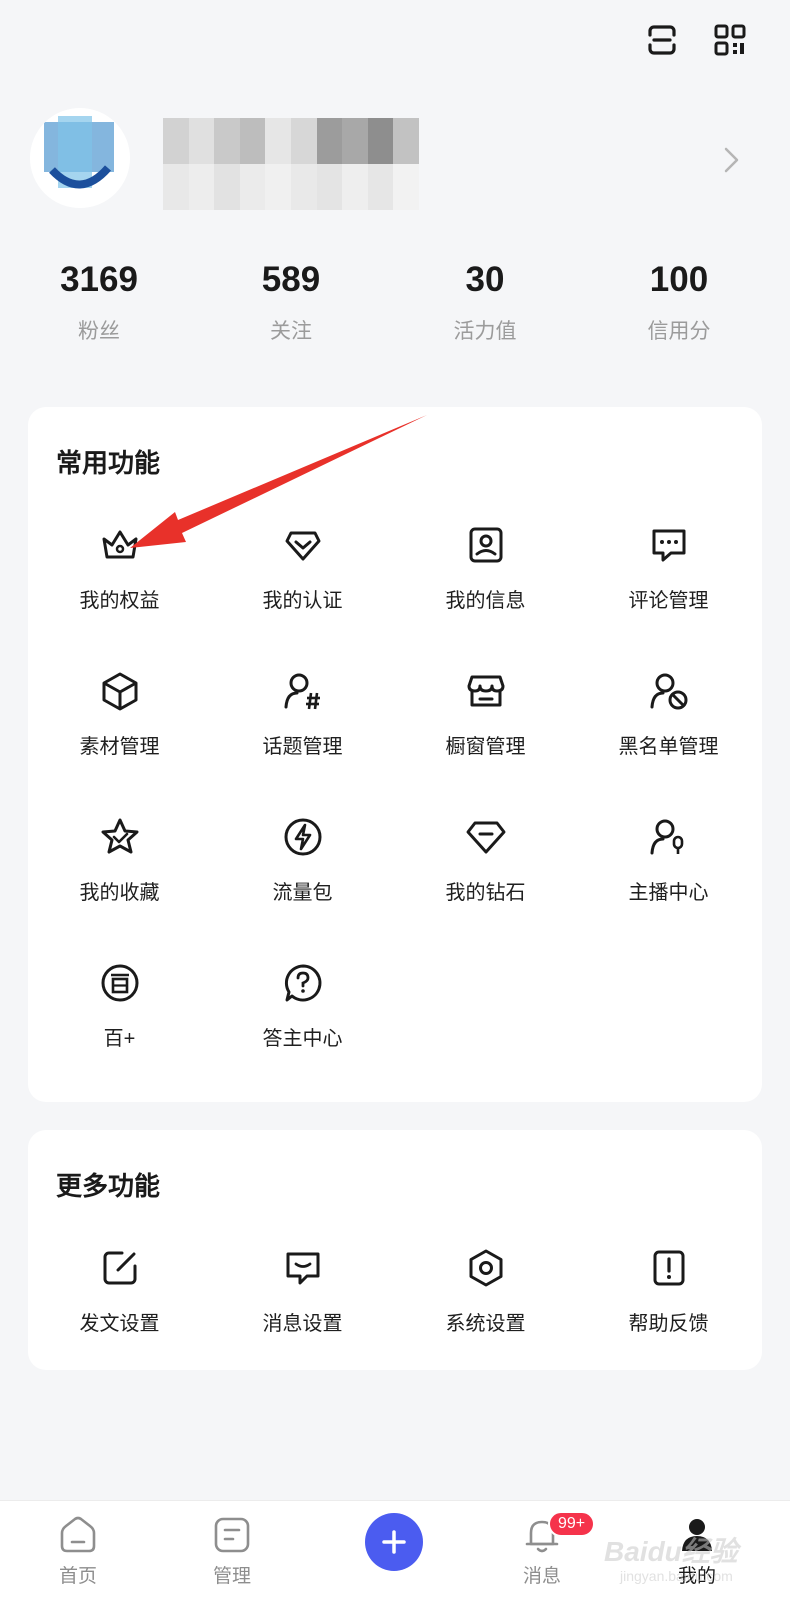 The height and width of the screenshot is (1601, 790). What do you see at coordinates (119, 1022) in the screenshot?
I see `function-bai-plus: 百+` at bounding box center [119, 1022].